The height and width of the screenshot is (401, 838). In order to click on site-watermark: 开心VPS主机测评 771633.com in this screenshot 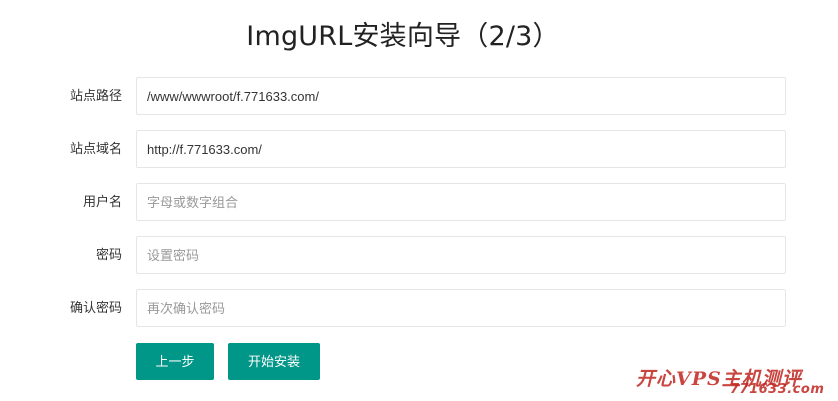, I will do `click(734, 381)`.